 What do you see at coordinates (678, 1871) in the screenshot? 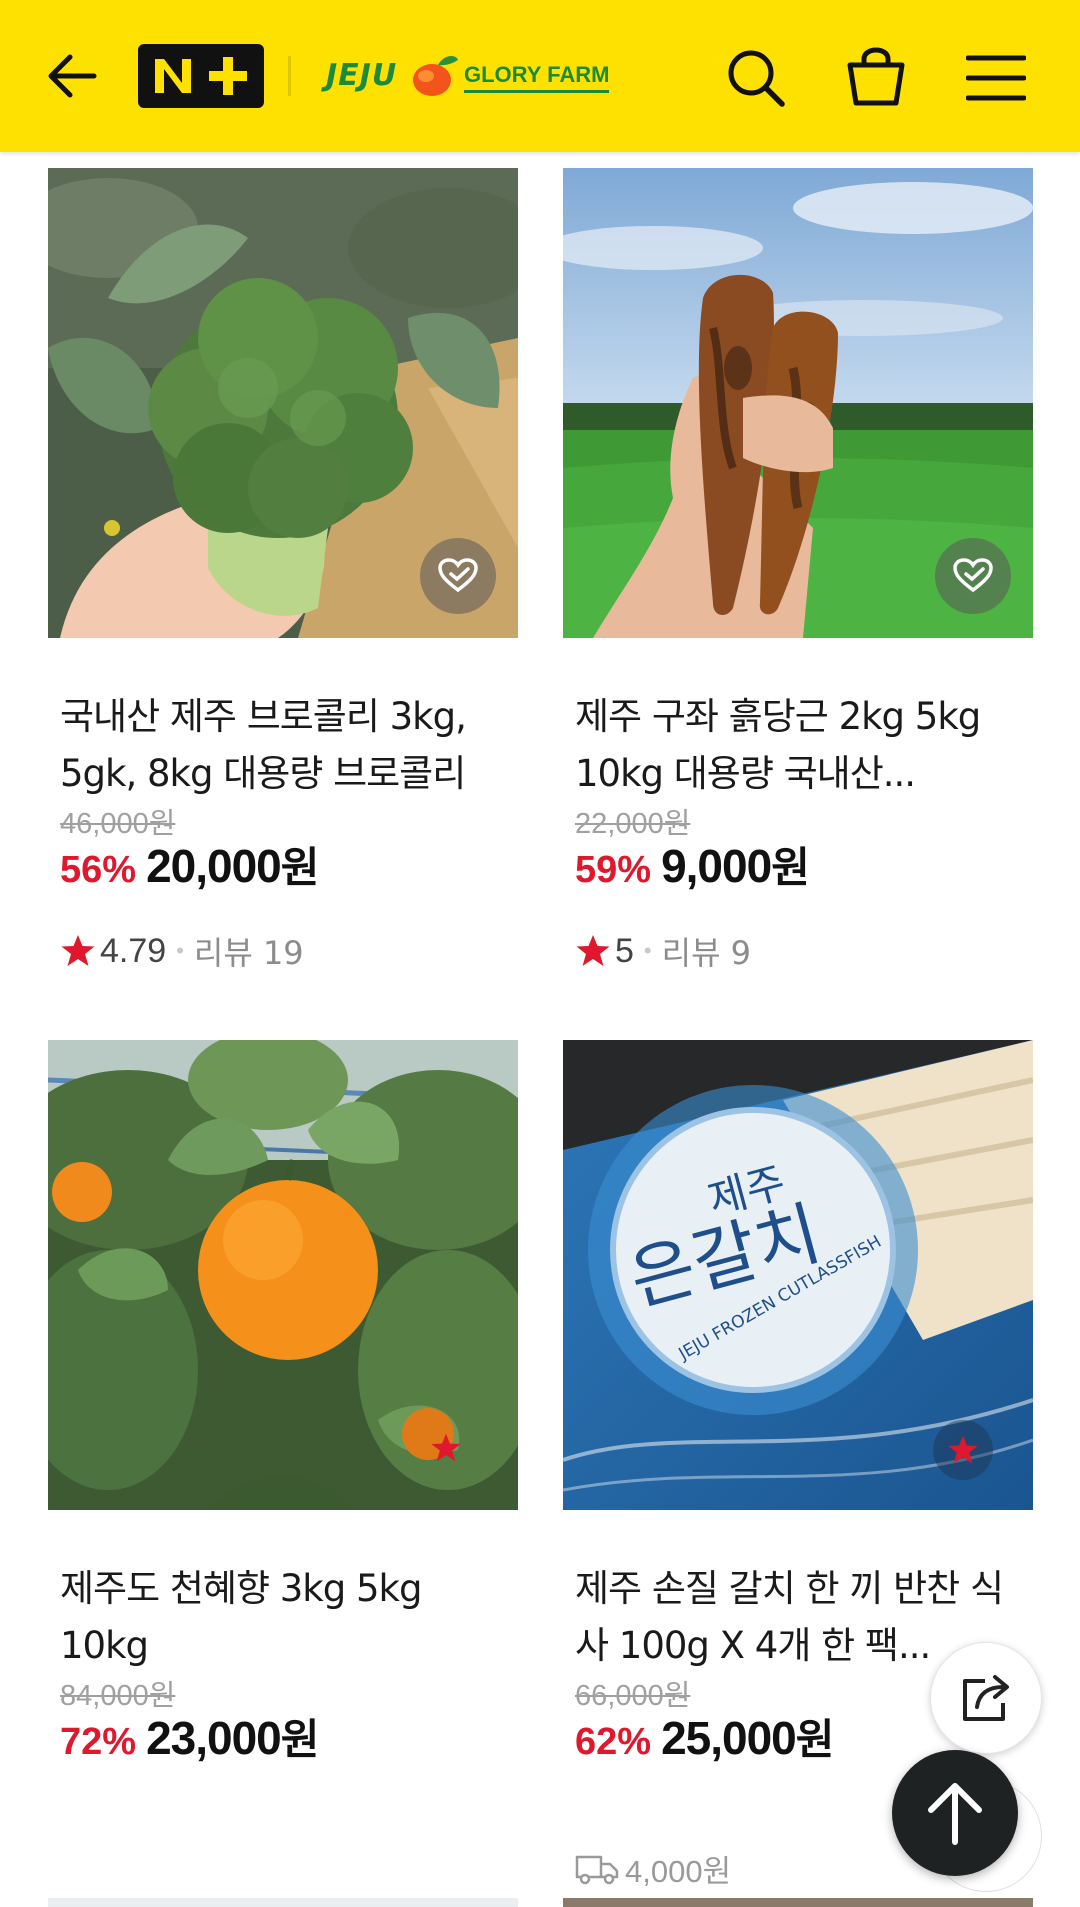
I see `shipping-fee: 4,000원` at bounding box center [678, 1871].